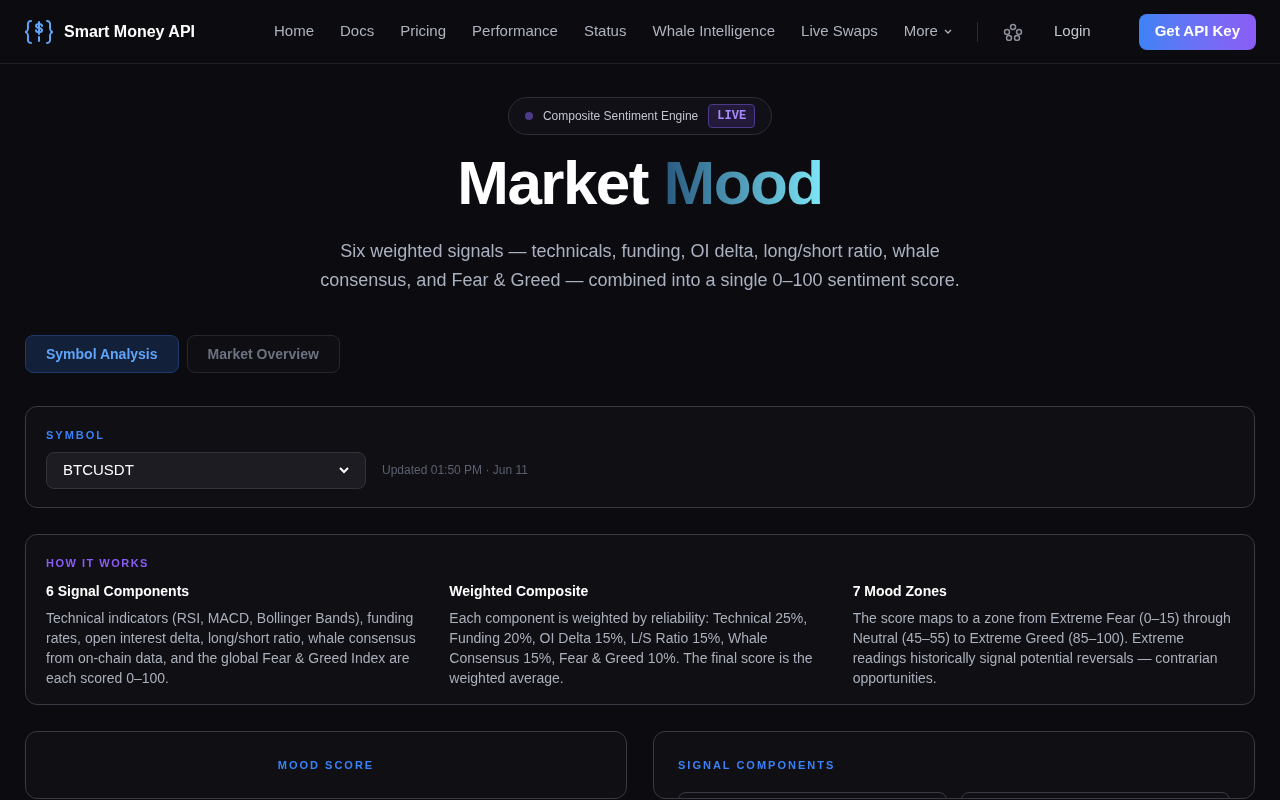 The image size is (1280, 800). I want to click on login-link: Login, so click(1072, 31).